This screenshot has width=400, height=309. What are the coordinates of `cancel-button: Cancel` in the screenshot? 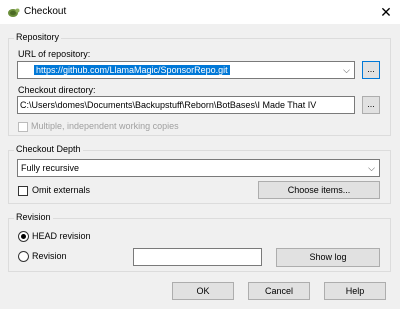 It's located at (279, 291).